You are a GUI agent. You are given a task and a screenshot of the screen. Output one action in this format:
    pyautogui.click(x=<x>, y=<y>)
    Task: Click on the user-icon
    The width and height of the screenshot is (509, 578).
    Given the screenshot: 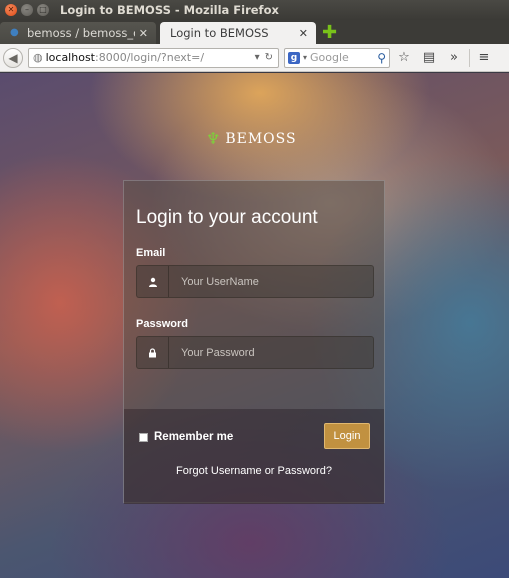 What is the action you would take?
    pyautogui.click(x=153, y=281)
    